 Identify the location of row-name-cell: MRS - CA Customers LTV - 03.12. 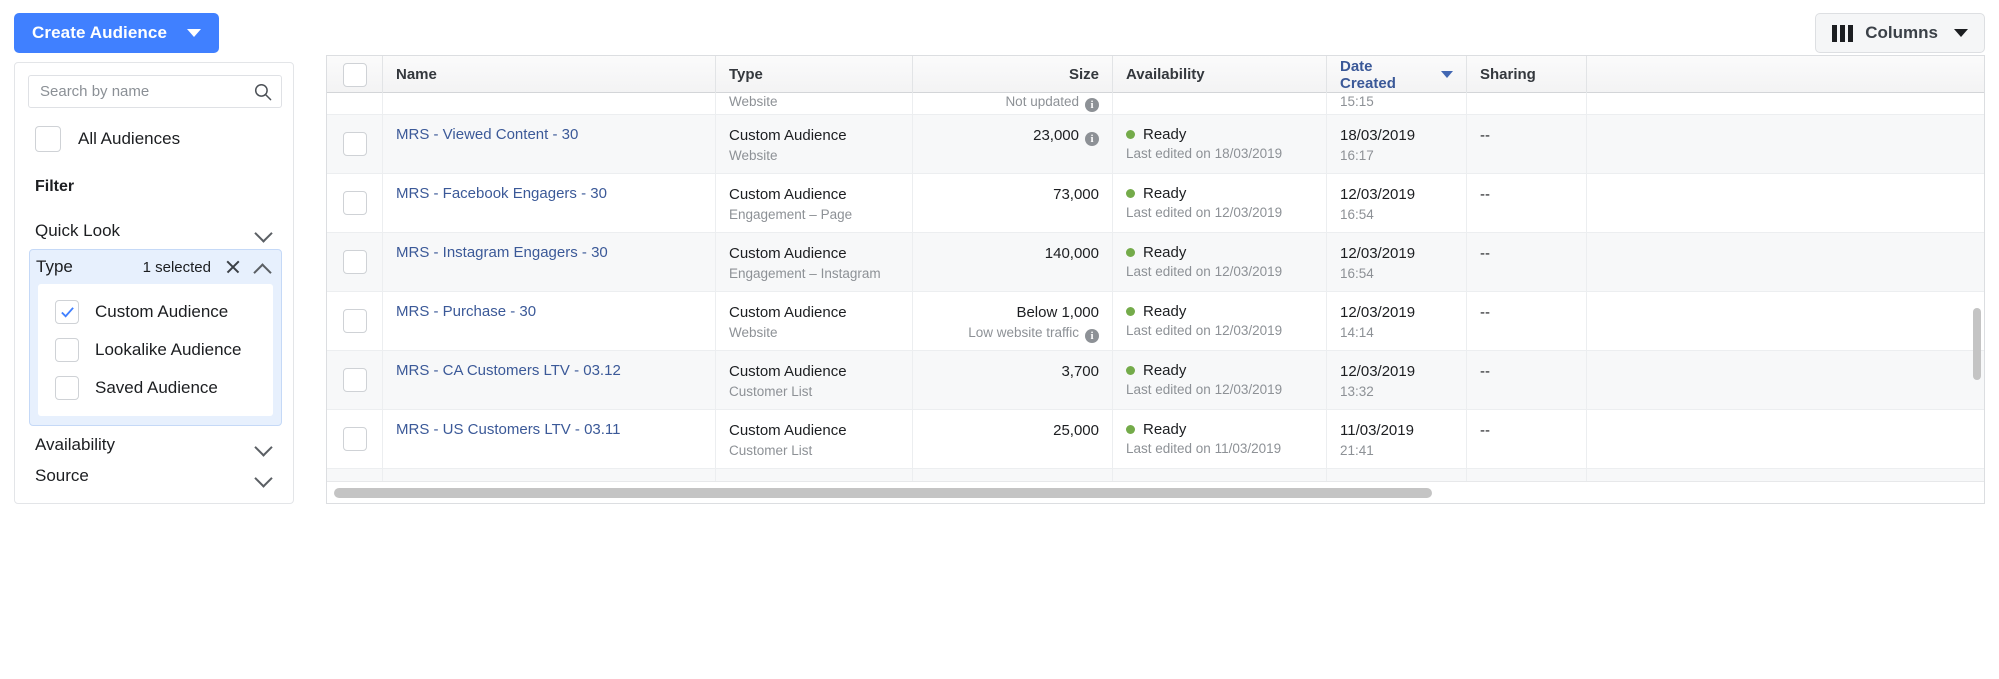
(549, 380).